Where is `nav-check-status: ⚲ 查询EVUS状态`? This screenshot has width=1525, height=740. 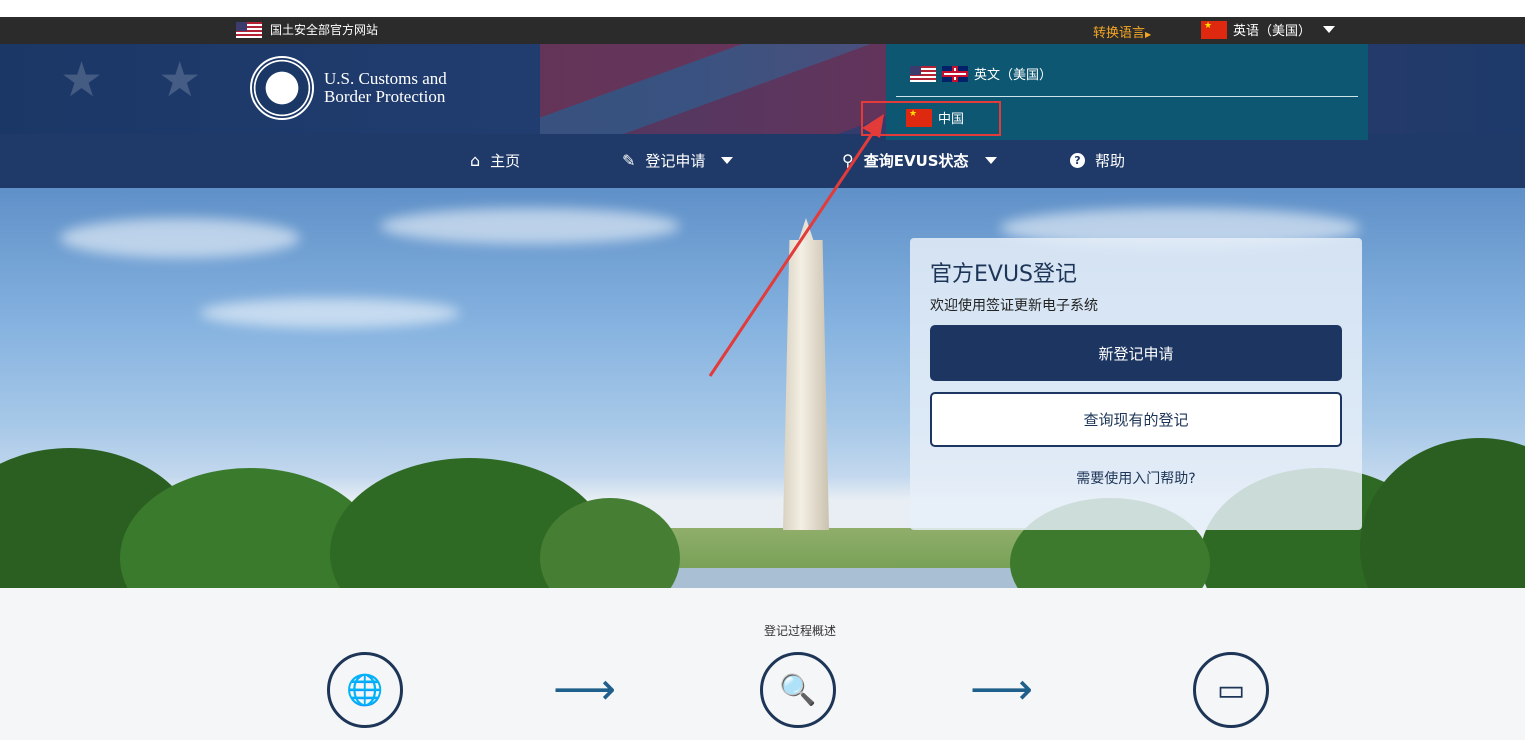
nav-check-status: ⚲ 查询EVUS状态 is located at coordinates (919, 160).